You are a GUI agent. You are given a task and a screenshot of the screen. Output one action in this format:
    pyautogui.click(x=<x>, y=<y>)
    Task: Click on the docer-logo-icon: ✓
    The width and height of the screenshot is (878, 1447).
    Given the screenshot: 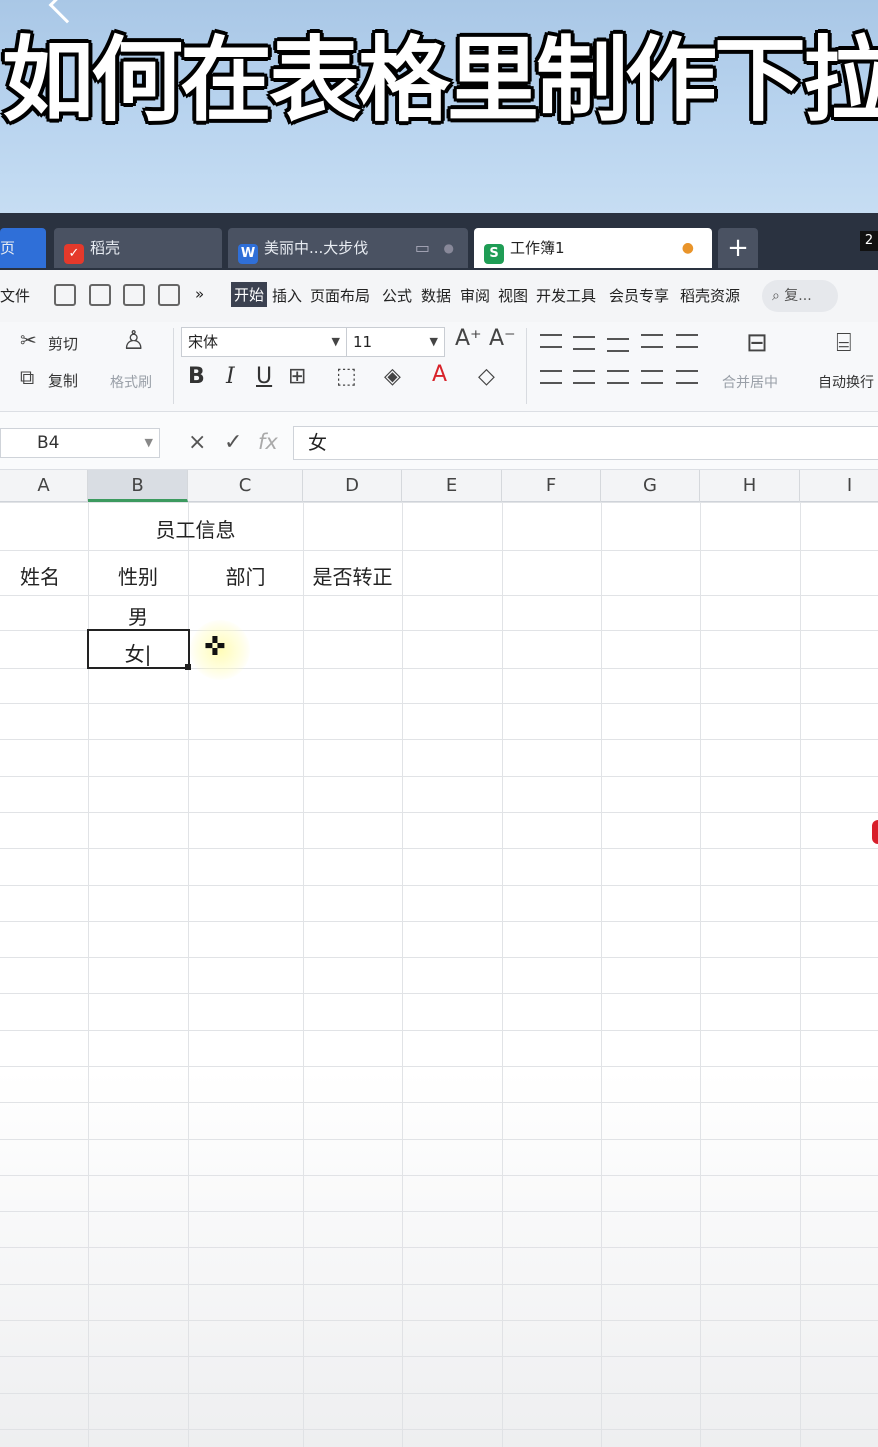 What is the action you would take?
    pyautogui.click(x=74, y=254)
    